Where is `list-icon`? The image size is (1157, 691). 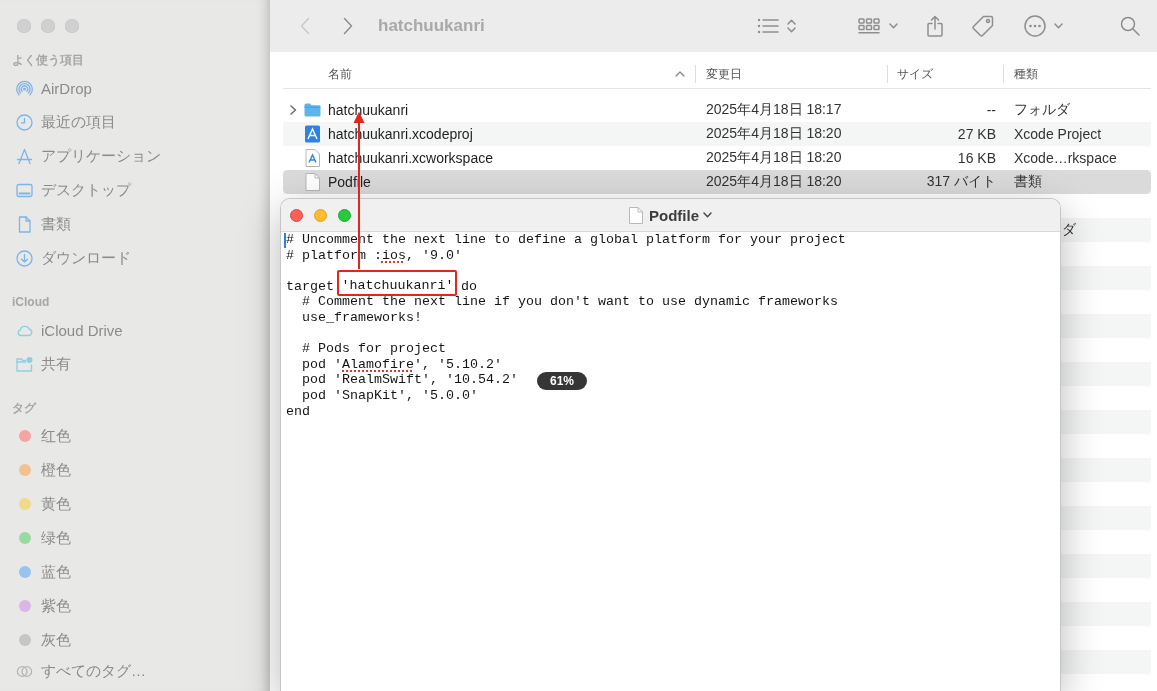 list-icon is located at coordinates (768, 26).